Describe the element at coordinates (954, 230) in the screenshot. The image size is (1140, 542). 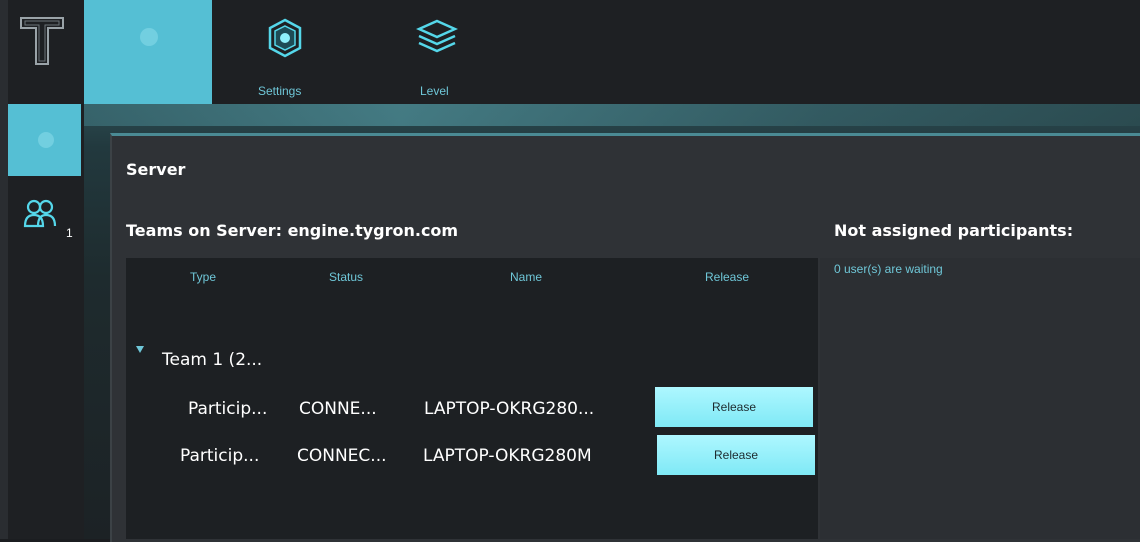
I see `not-assigned-label: Not assigned participants:` at that location.